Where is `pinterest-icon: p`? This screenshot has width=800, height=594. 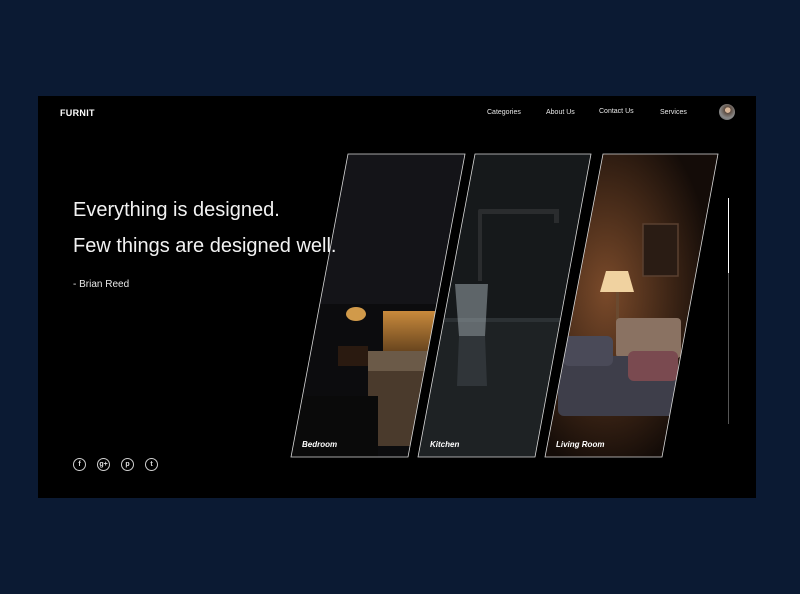
pinterest-icon: p is located at coordinates (127, 464).